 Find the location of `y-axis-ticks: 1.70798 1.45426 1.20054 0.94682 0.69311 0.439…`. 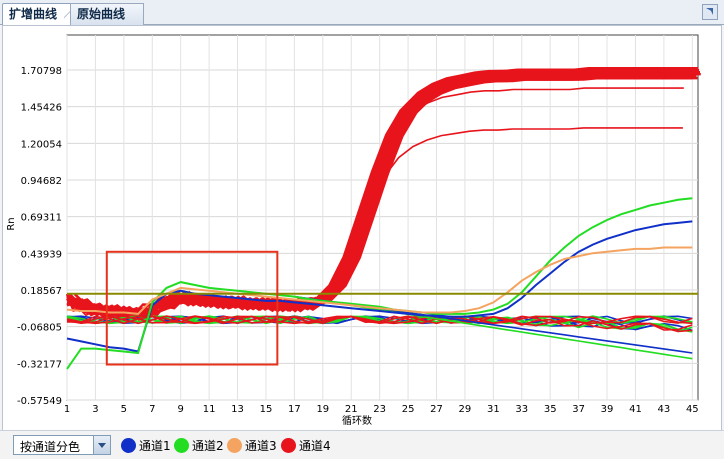

y-axis-ticks: 1.70798 1.45426 1.20054 0.94682 0.69311 0.439… is located at coordinates (39, 236).